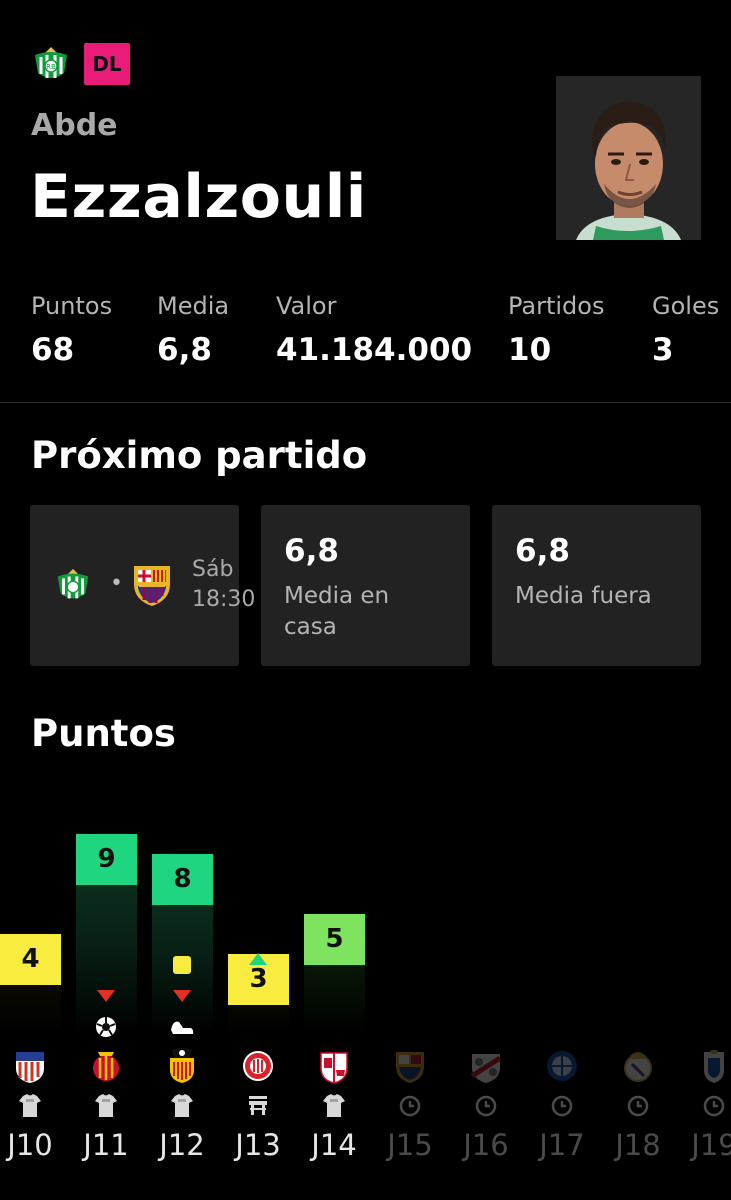 The width and height of the screenshot is (731, 1200). What do you see at coordinates (703, 1145) in the screenshot?
I see `round-label-j19: J19` at bounding box center [703, 1145].